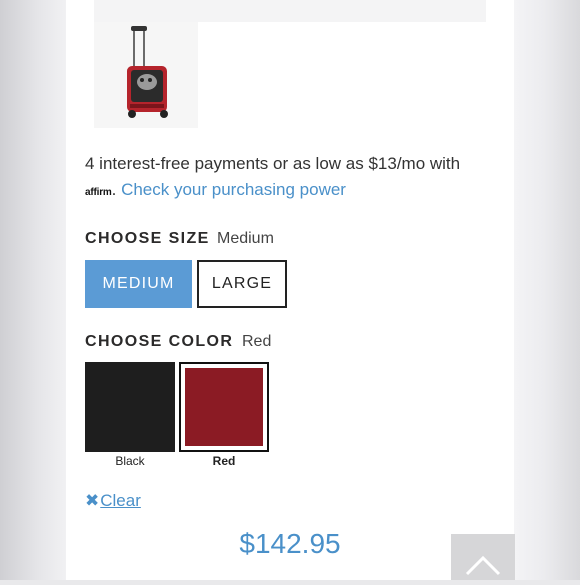 The image size is (580, 585). Describe the element at coordinates (98, 192) in the screenshot. I see `affirm-logo: affirm` at that location.